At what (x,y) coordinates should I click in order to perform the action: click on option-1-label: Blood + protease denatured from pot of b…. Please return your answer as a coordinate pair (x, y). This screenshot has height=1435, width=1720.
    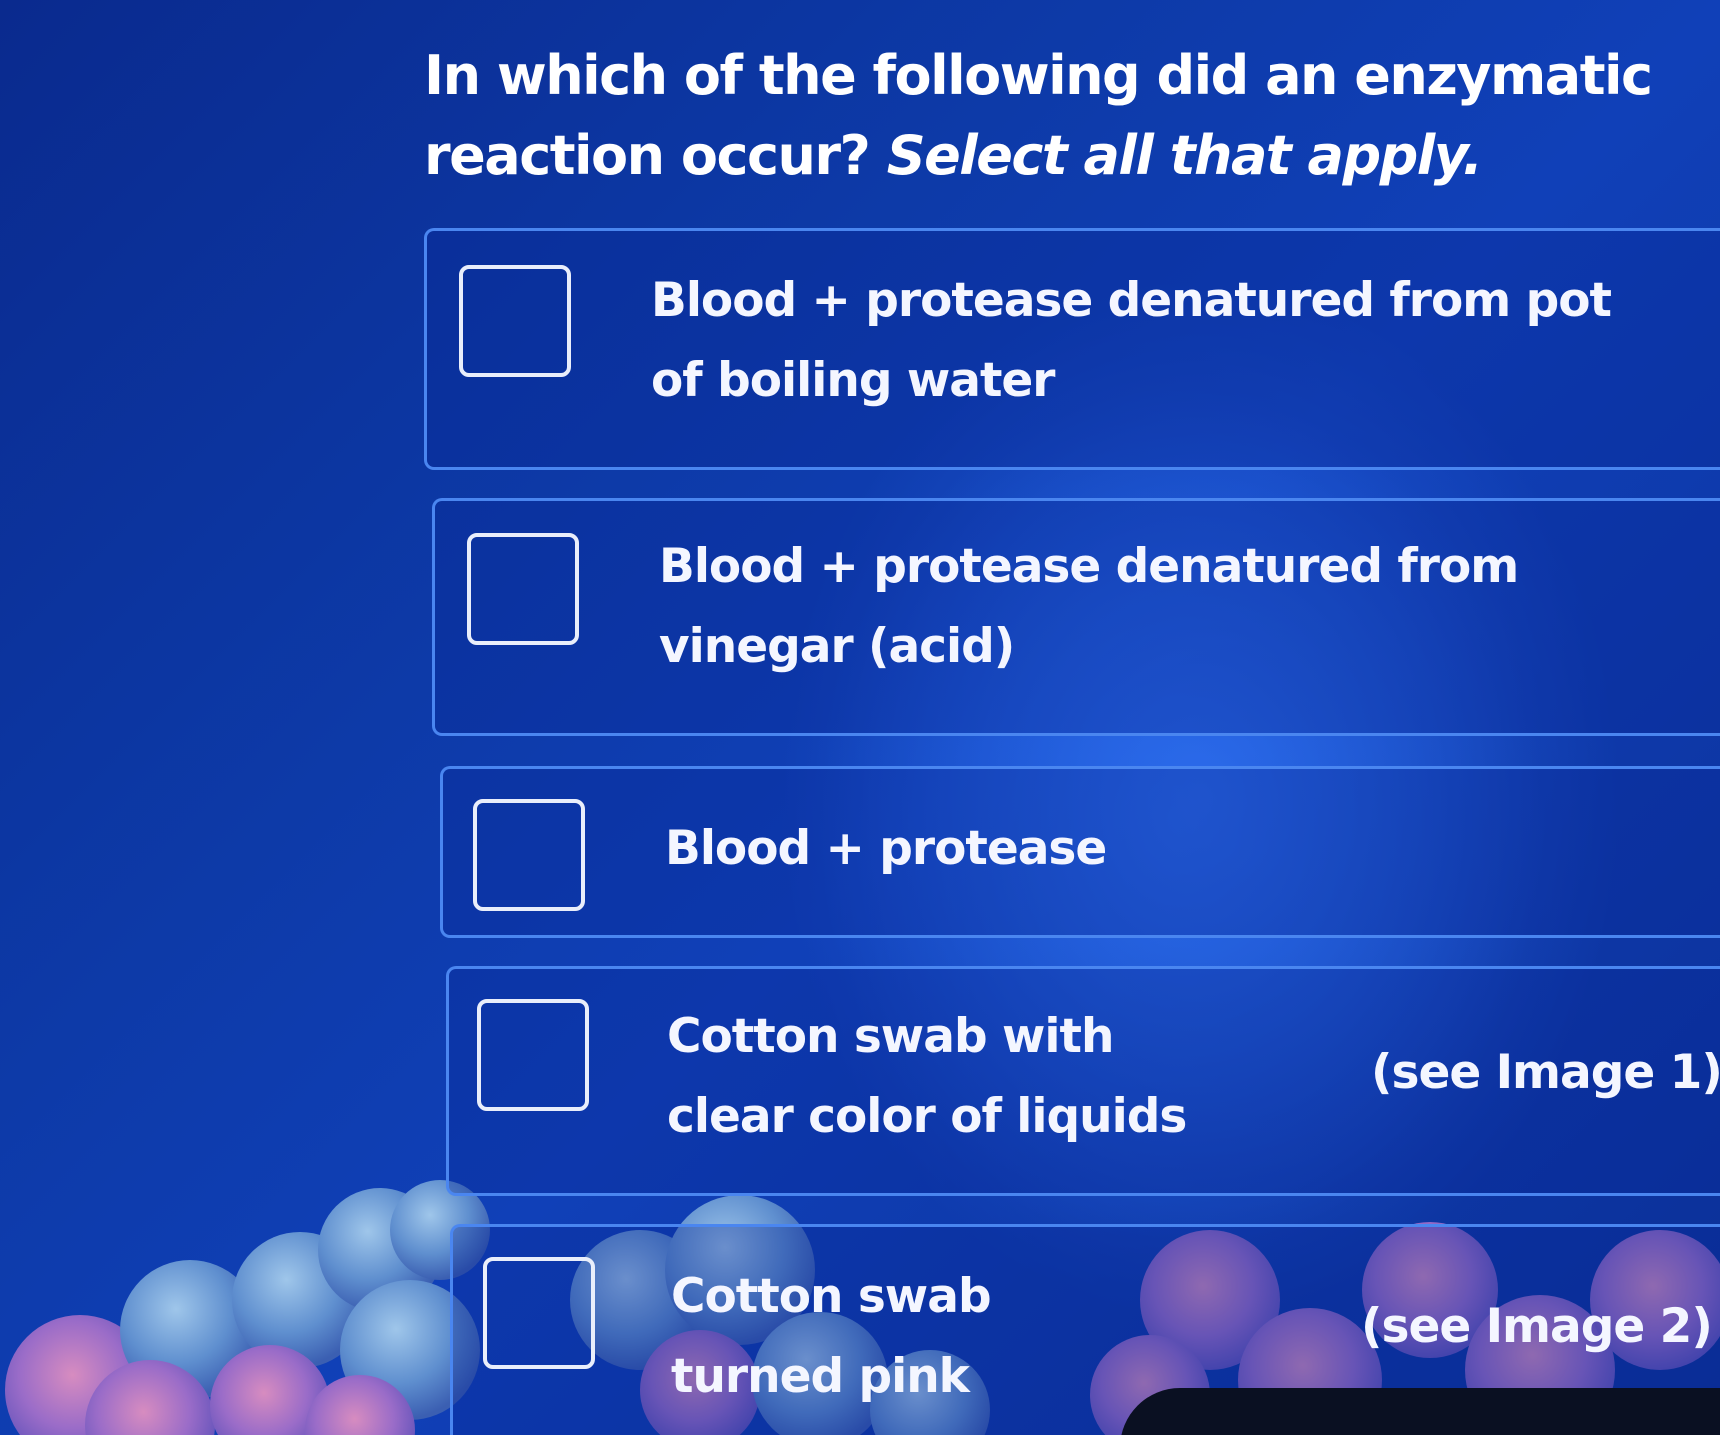
    Looking at the image, I should click on (1131, 340).